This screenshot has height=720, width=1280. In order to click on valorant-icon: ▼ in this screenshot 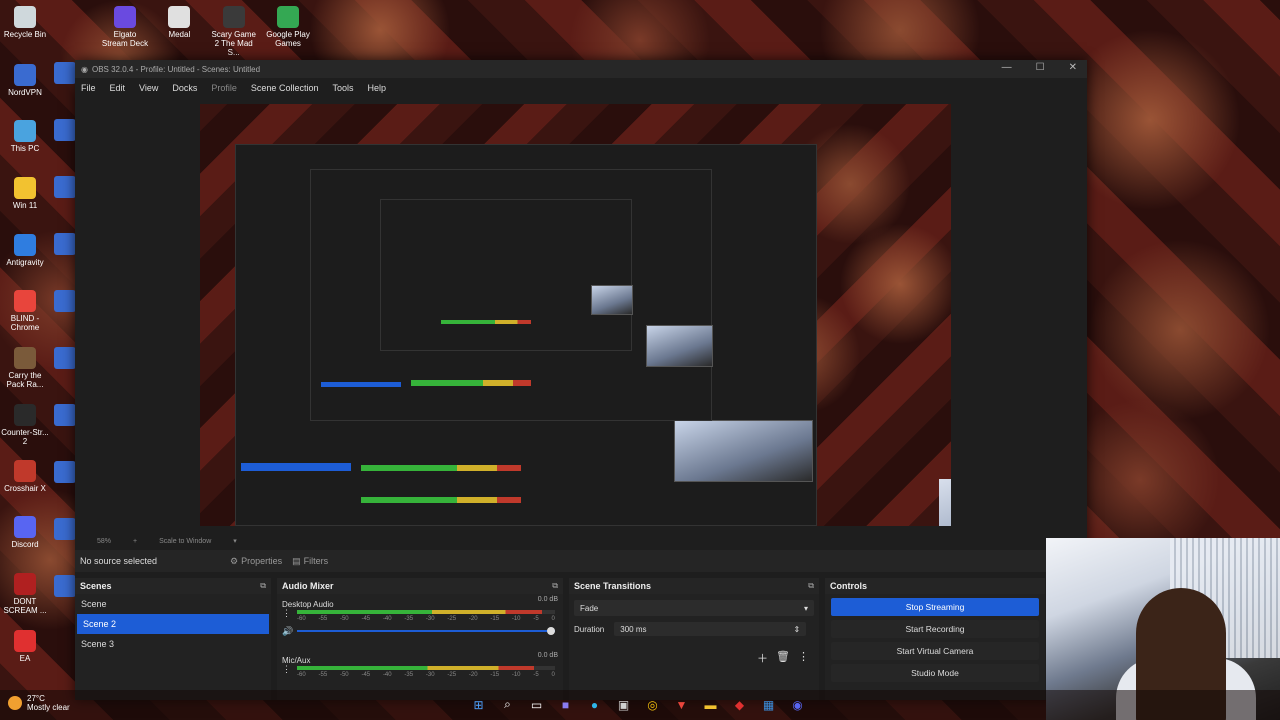, I will do `click(681, 704)`.